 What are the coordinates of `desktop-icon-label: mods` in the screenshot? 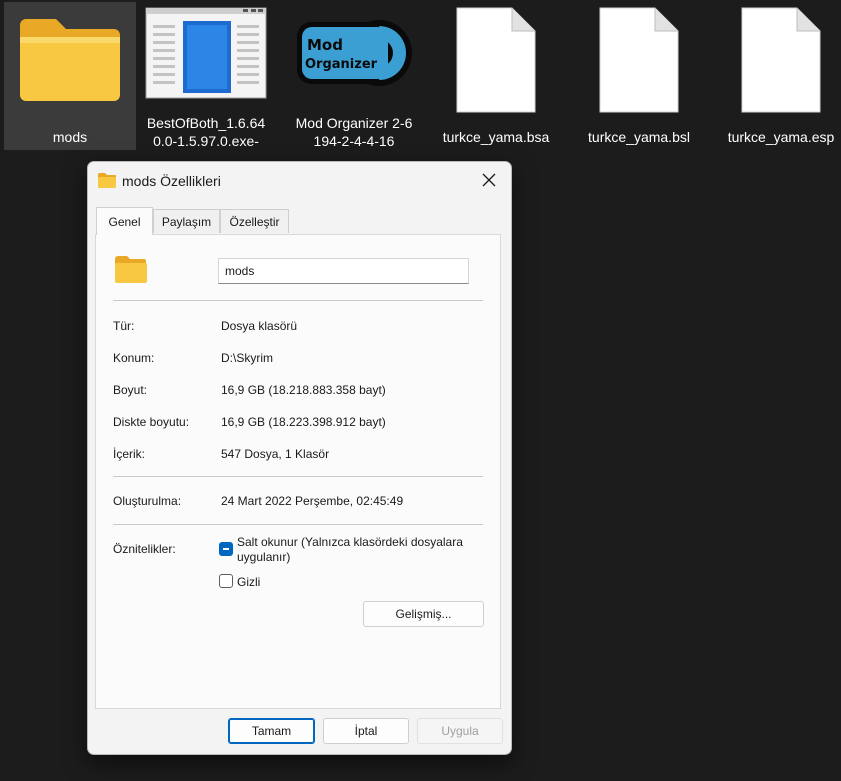 It's located at (70, 137).